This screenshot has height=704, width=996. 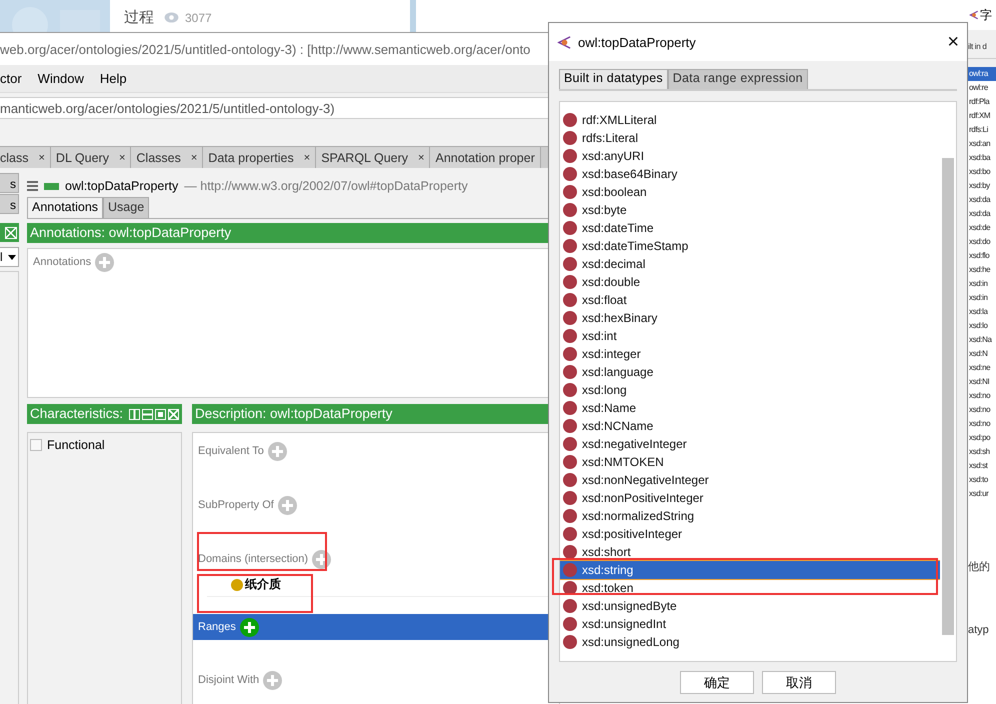 I want to click on section-row: Disjoint With, so click(x=376, y=680).